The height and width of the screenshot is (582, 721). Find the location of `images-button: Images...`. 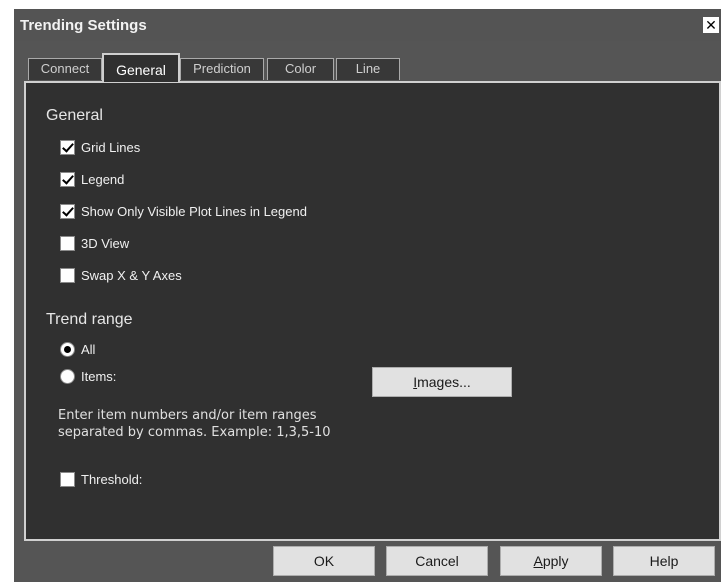

images-button: Images... is located at coordinates (442, 382).